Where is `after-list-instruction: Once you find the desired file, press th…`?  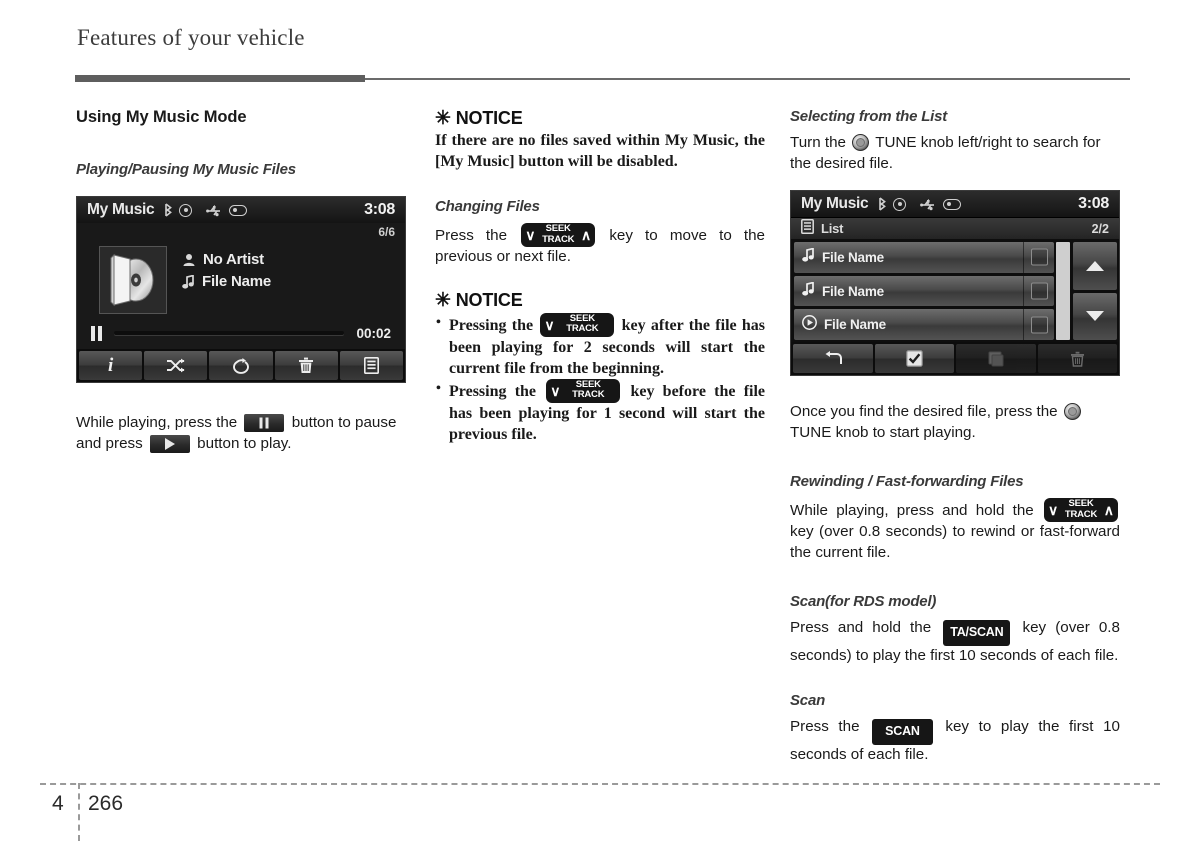
after-list-instruction: Once you find the desired file, press th… is located at coordinates (955, 422).